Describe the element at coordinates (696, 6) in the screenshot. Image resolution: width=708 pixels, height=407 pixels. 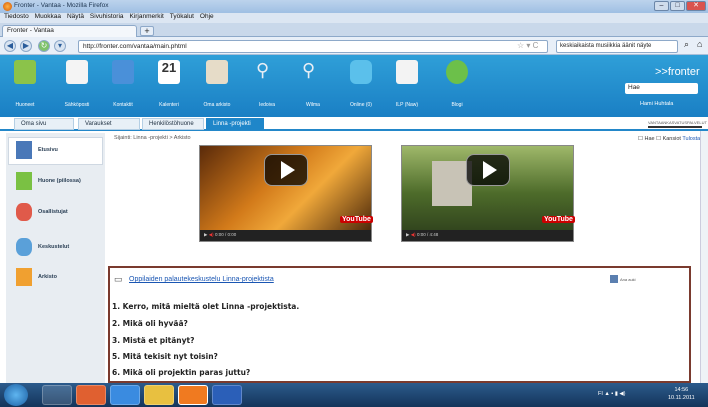
I see `close-button: ✕` at that location.